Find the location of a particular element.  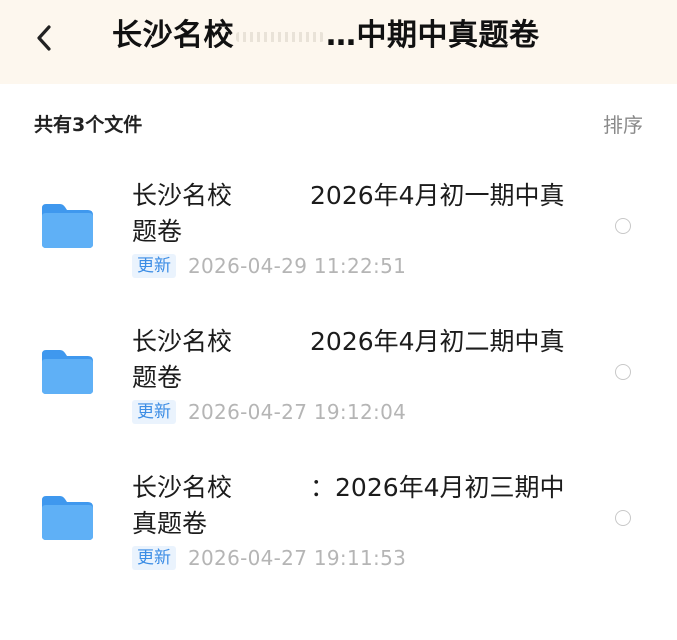

file-timestamp: 2026-04-27 19:11:53 is located at coordinates (297, 558).